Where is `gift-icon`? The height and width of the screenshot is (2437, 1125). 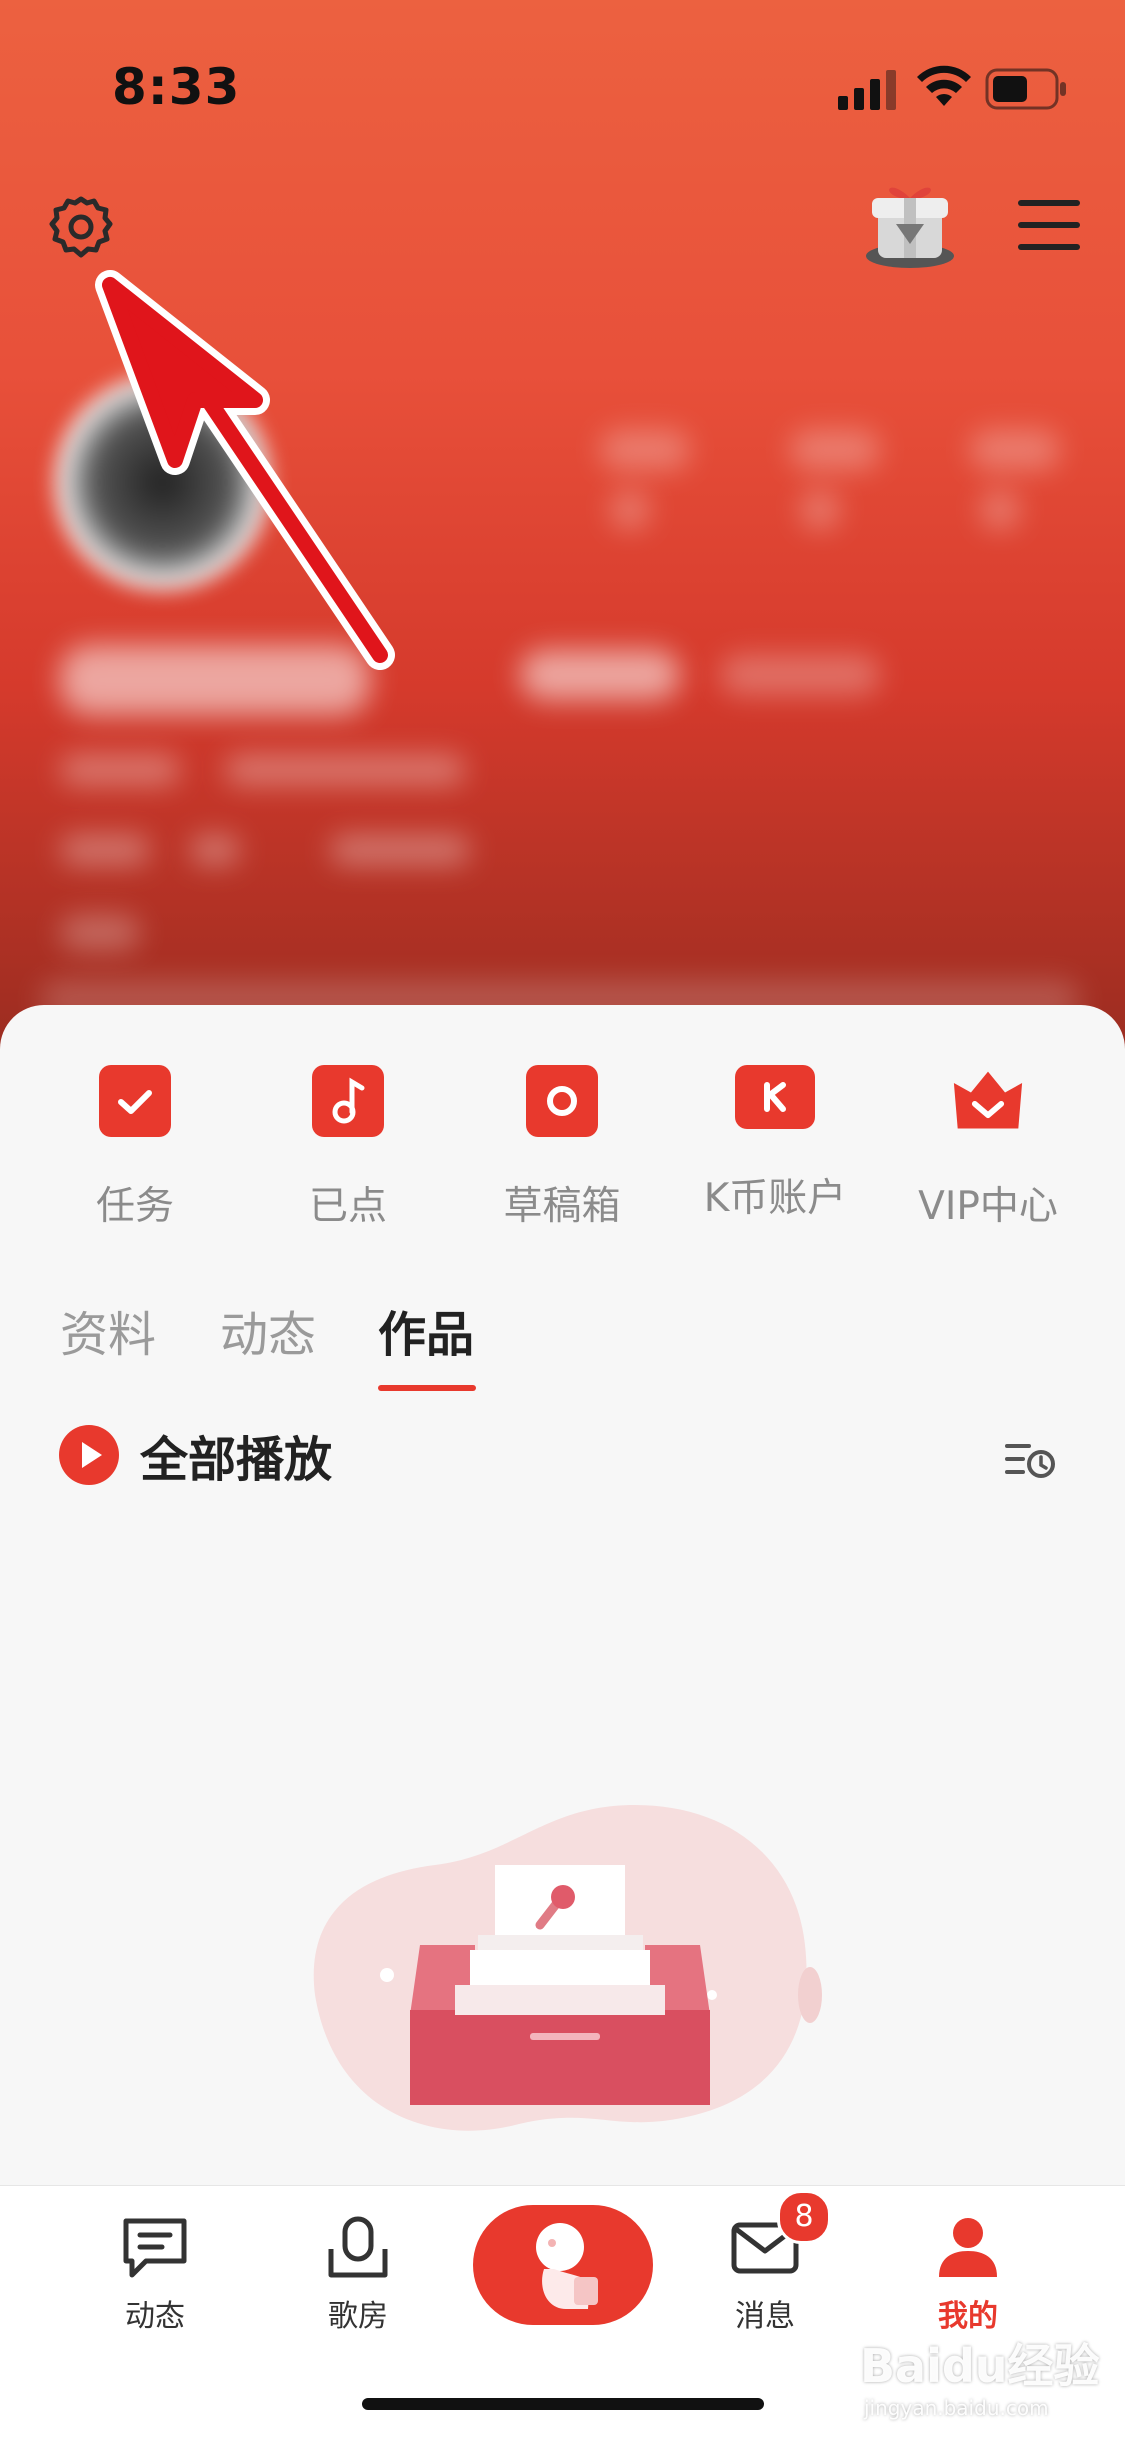 gift-icon is located at coordinates (910, 225).